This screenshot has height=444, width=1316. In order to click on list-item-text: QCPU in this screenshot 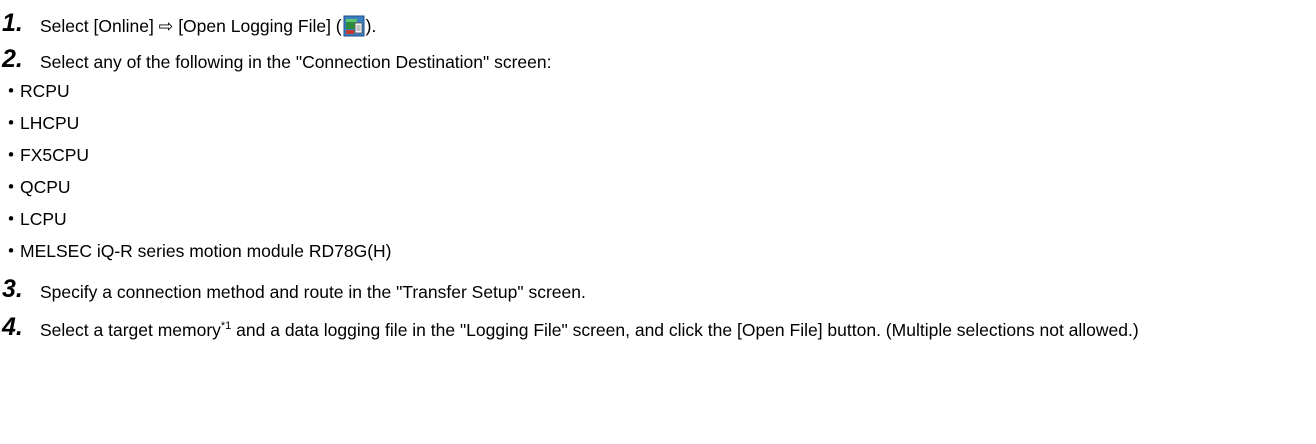, I will do `click(45, 187)`.